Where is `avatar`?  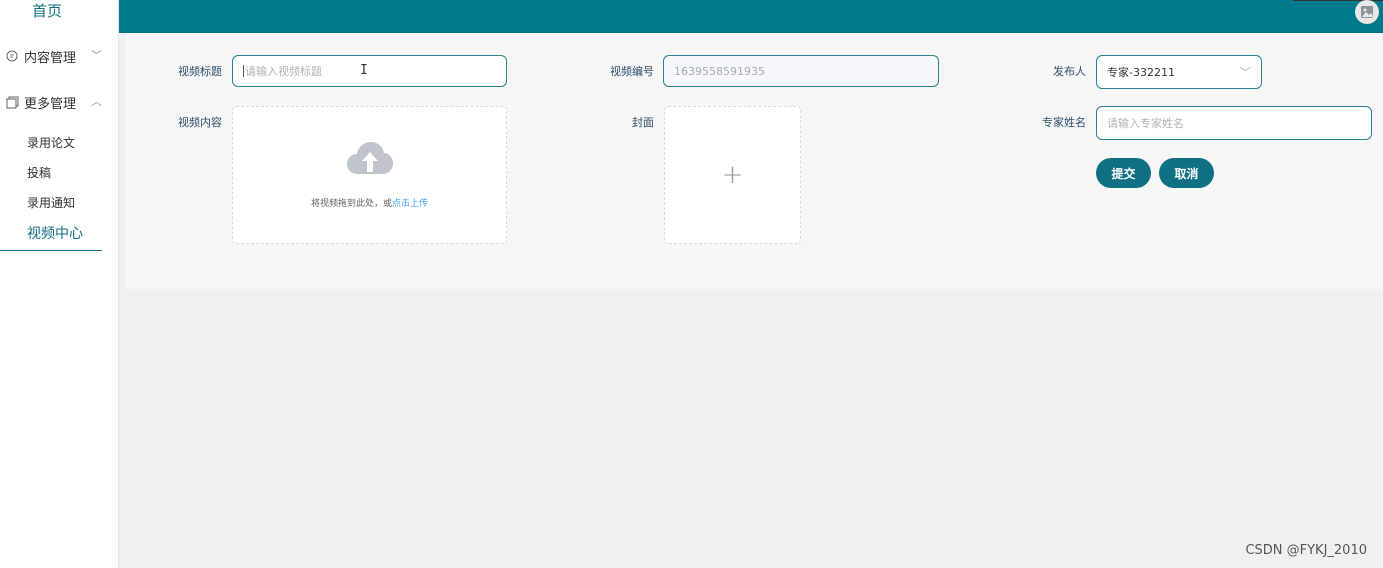 avatar is located at coordinates (1367, 12).